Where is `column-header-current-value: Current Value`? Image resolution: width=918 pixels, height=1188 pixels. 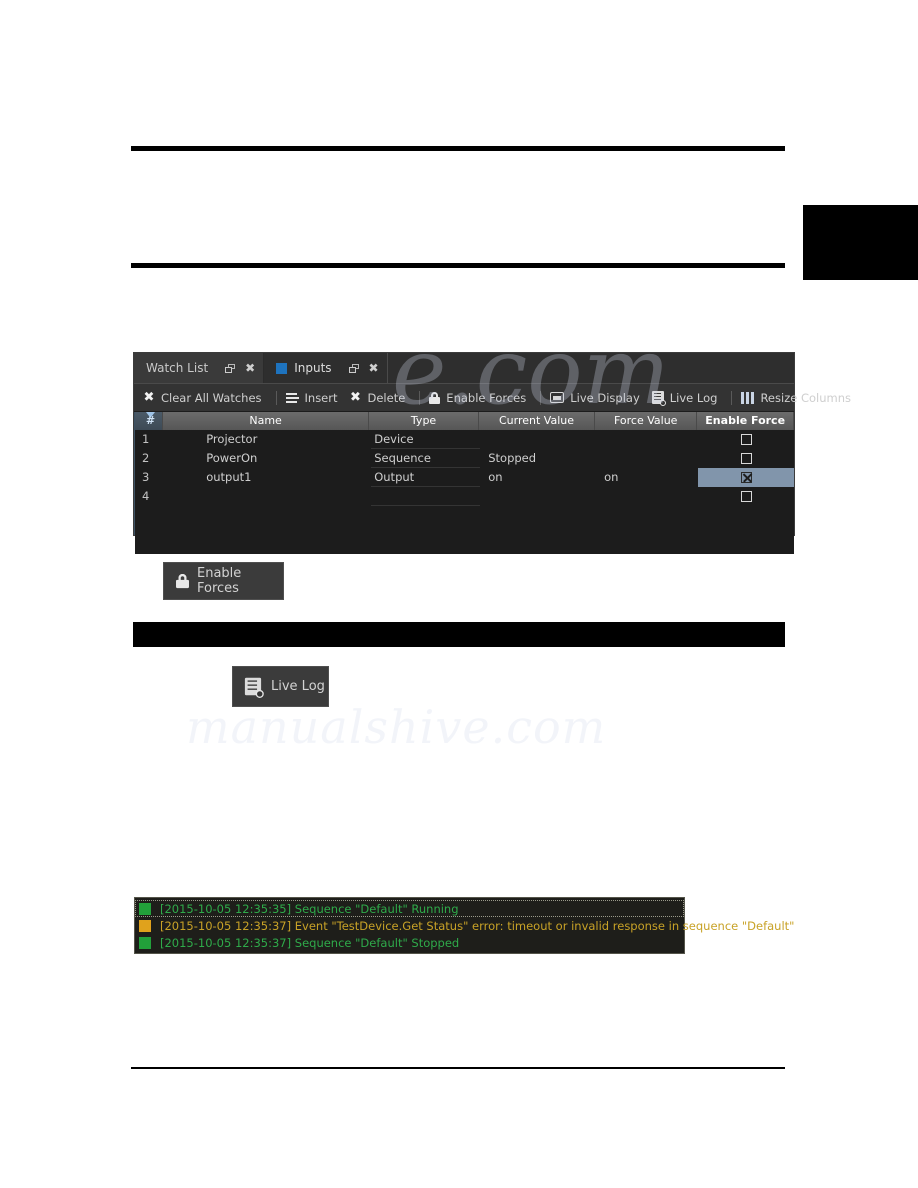 column-header-current-value: Current Value is located at coordinates (537, 421).